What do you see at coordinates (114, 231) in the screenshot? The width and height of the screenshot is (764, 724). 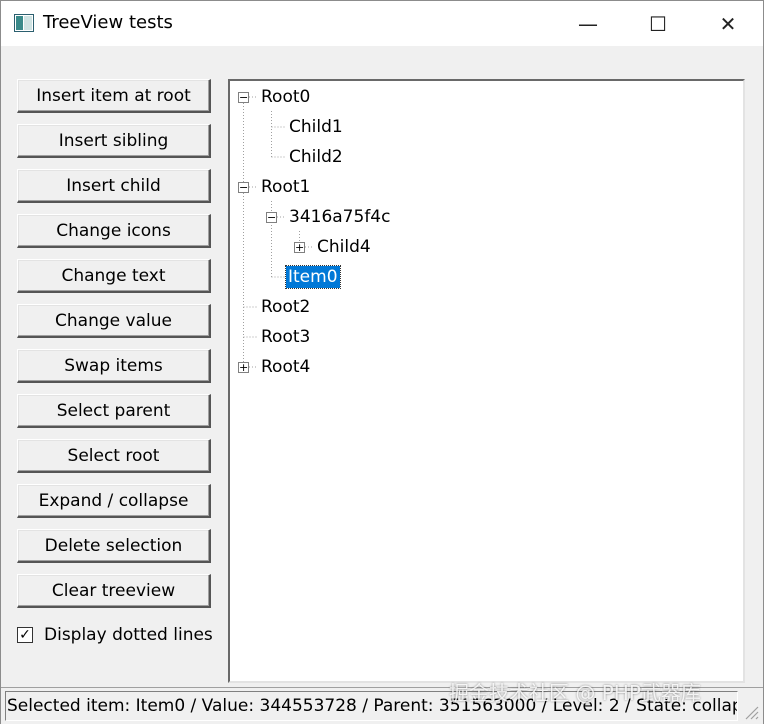 I see `change-icons-button: Change icons` at bounding box center [114, 231].